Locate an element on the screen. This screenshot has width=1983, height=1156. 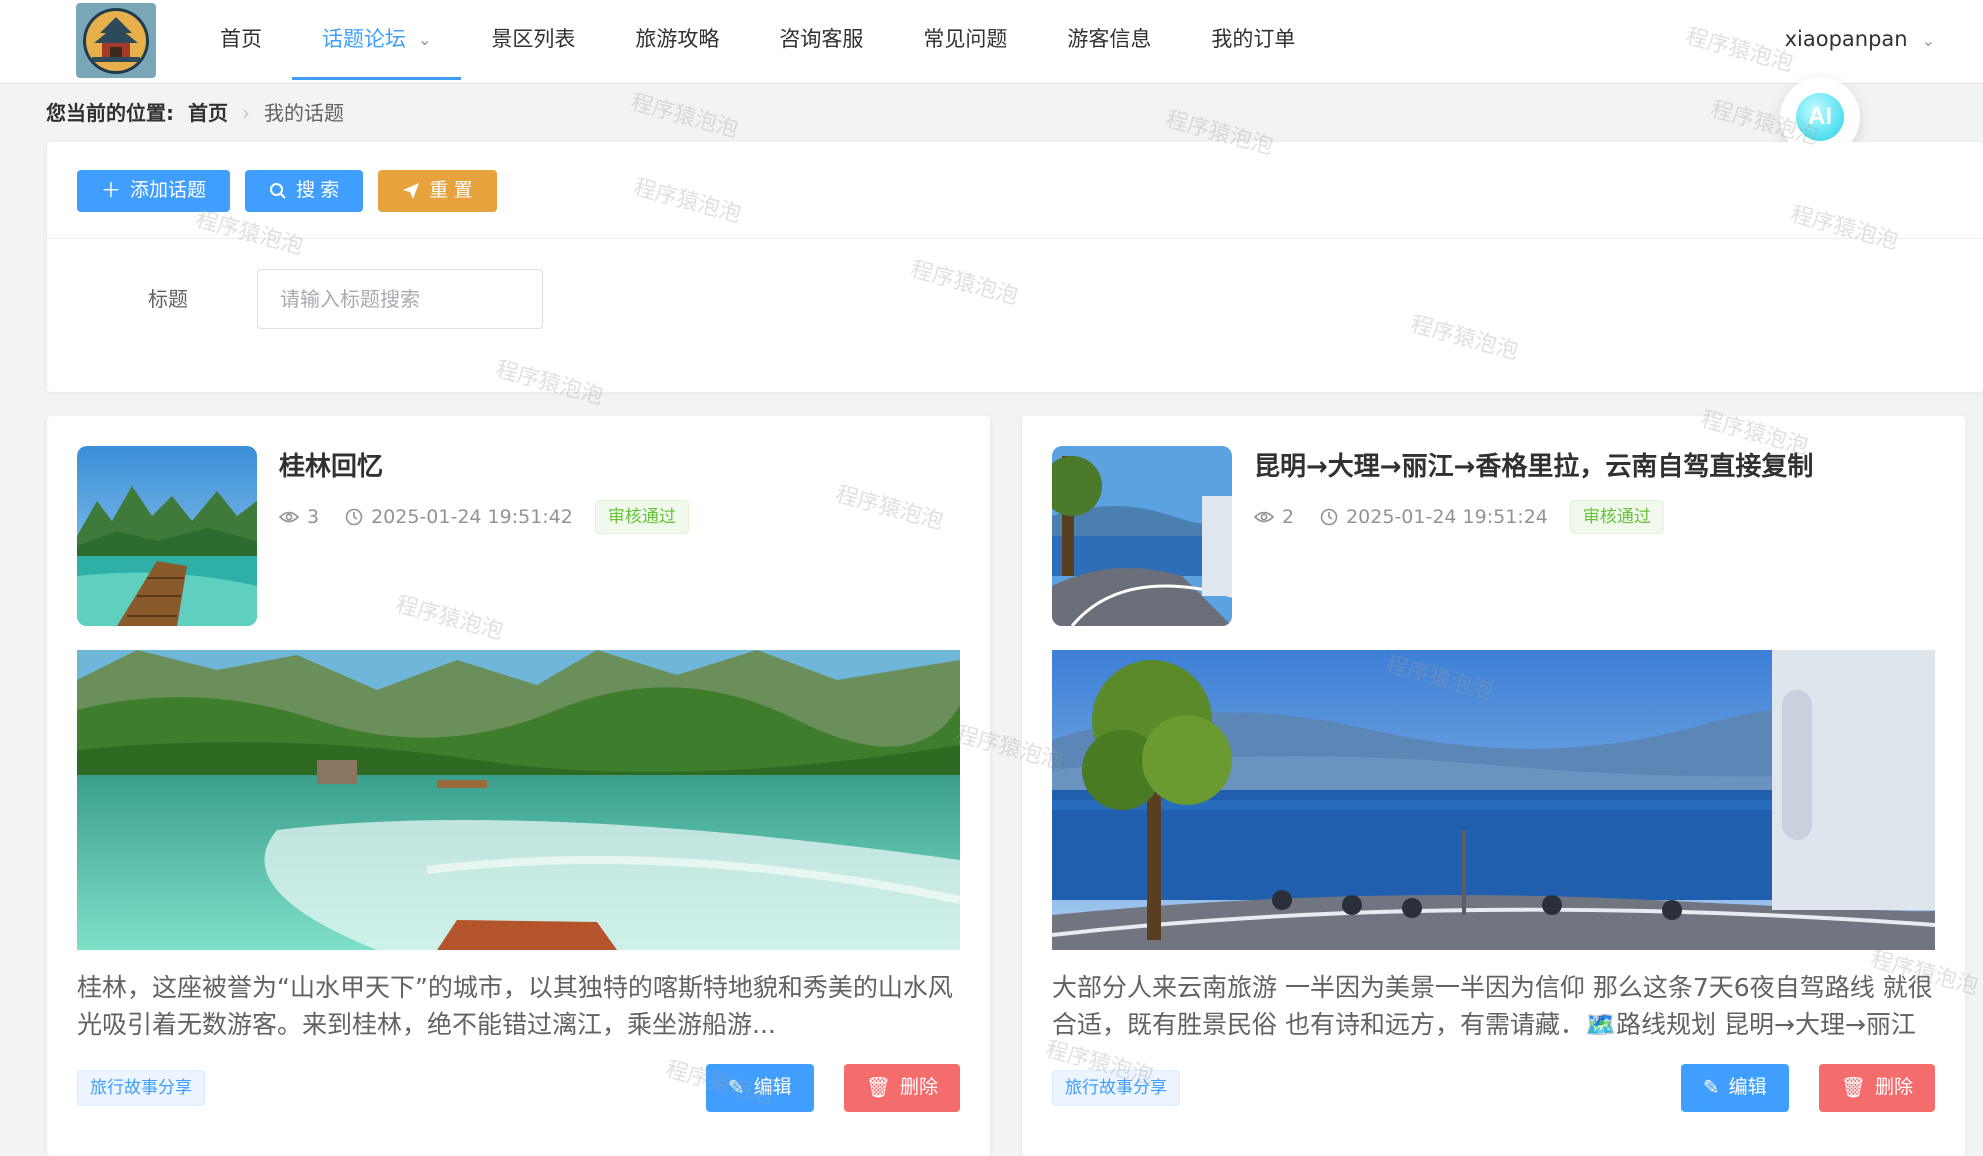
nav-home: 首页 is located at coordinates (241, 40).